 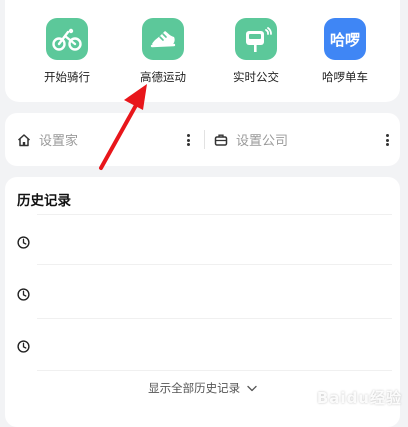 What do you see at coordinates (359, 398) in the screenshot?
I see `baidu-watermark: Baidu经验` at bounding box center [359, 398].